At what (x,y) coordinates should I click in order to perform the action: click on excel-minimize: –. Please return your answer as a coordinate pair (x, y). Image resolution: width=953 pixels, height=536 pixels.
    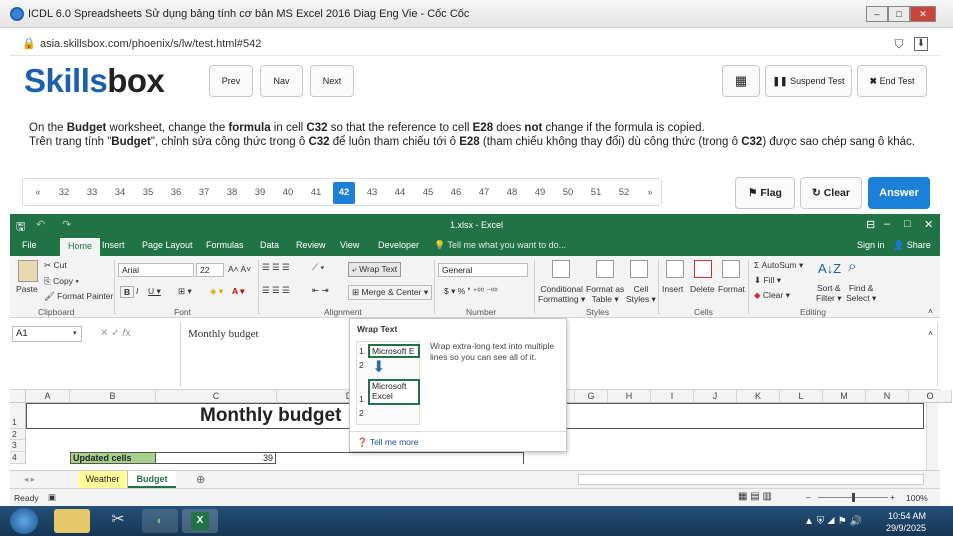
    Looking at the image, I should click on (887, 224).